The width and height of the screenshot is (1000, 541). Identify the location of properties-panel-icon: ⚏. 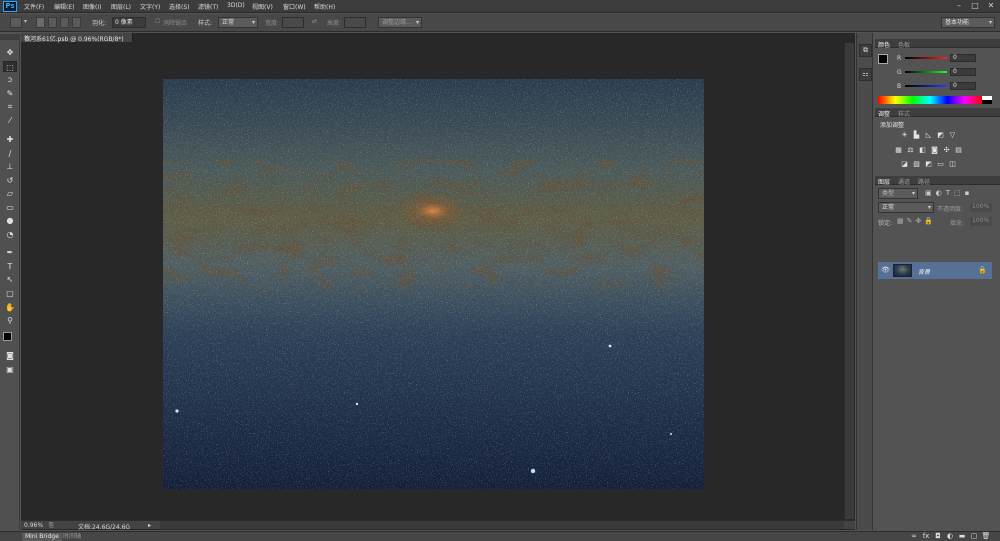
(865, 74).